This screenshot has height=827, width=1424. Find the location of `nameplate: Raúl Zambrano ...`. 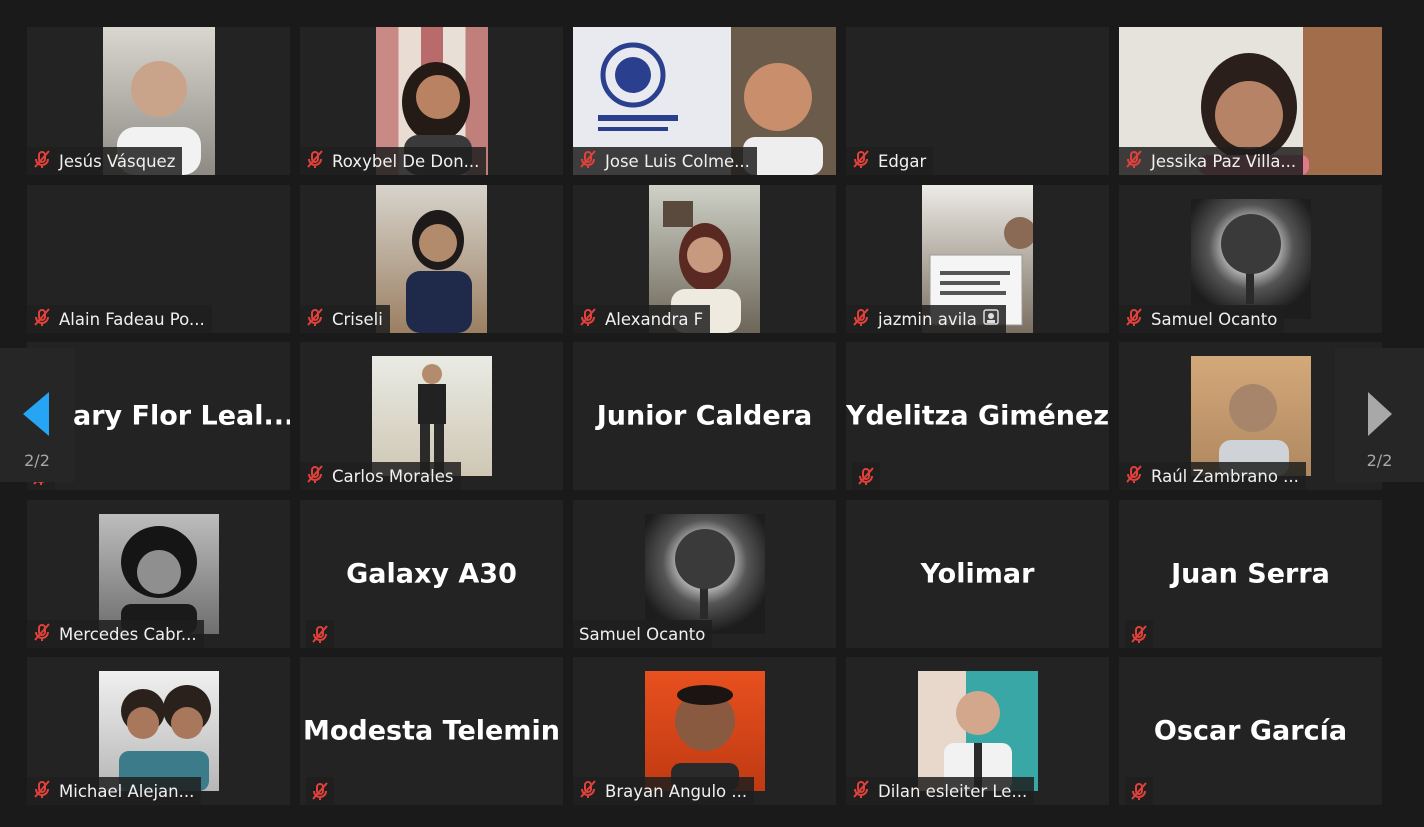

nameplate: Raúl Zambrano ... is located at coordinates (1212, 476).